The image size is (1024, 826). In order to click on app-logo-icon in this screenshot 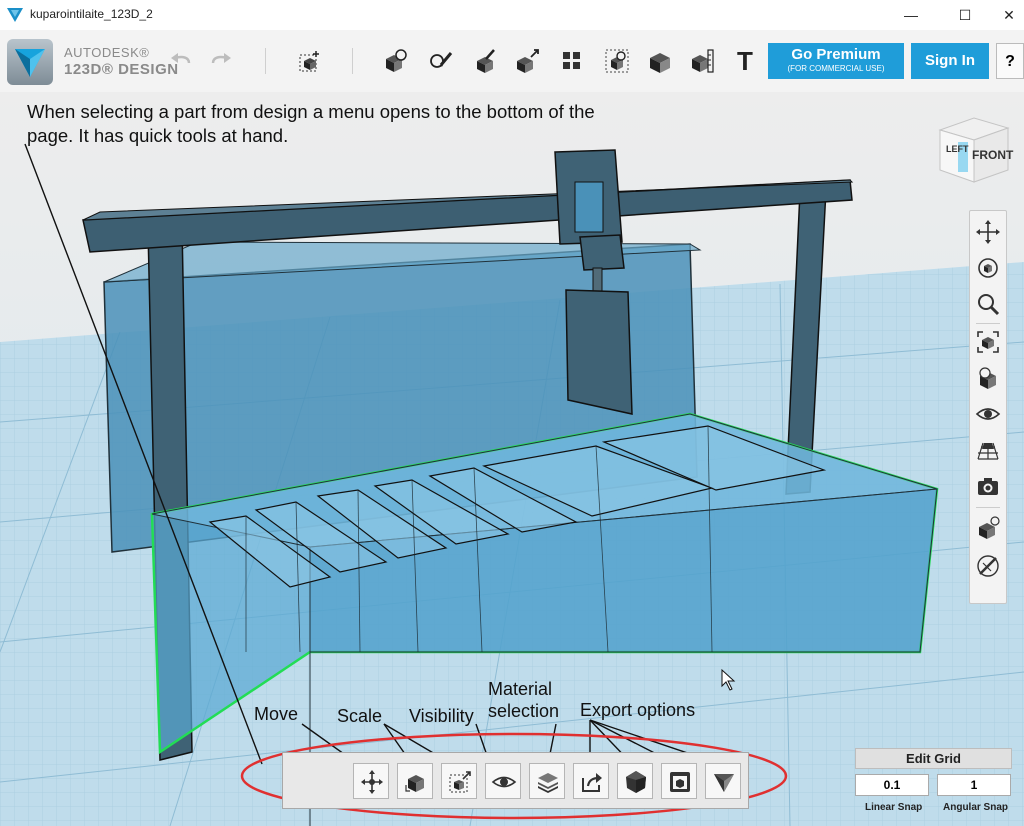, I will do `click(15, 15)`.